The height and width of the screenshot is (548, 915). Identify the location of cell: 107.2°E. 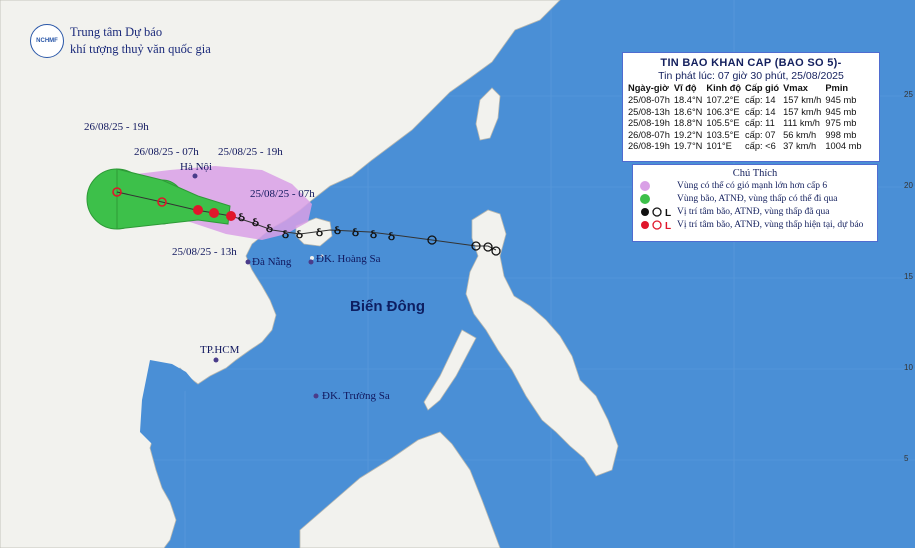
(723, 100).